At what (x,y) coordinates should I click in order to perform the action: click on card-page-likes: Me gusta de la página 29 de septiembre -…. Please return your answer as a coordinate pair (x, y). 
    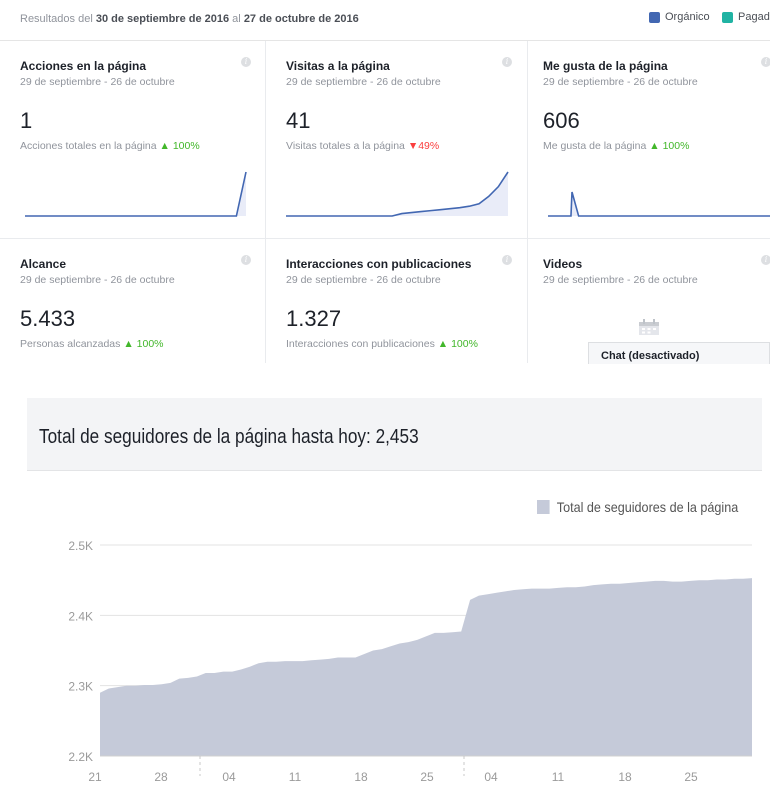
    Looking at the image, I should click on (649, 140).